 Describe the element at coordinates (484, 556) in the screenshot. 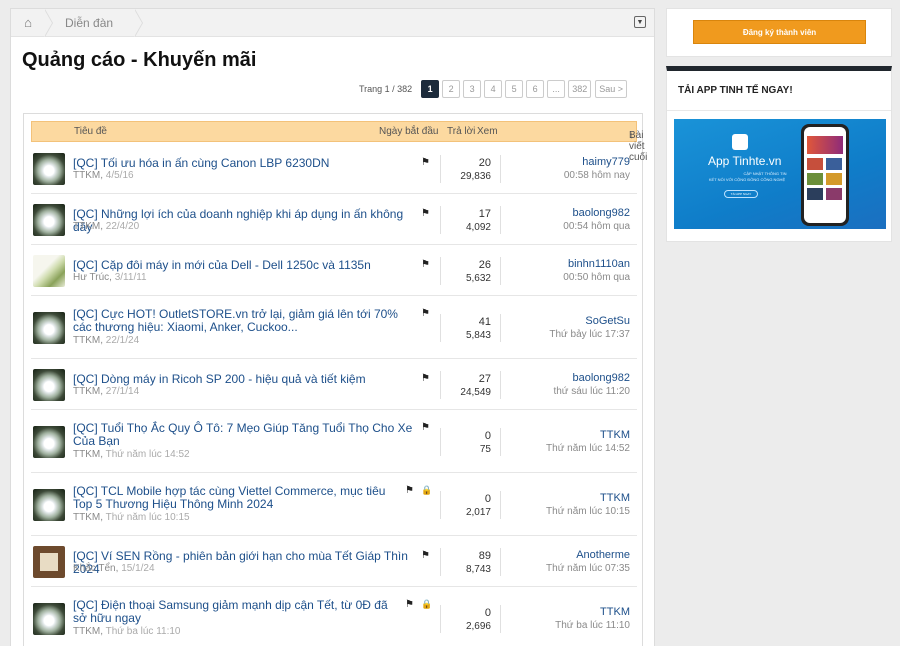

I see `reply-count: 89` at that location.